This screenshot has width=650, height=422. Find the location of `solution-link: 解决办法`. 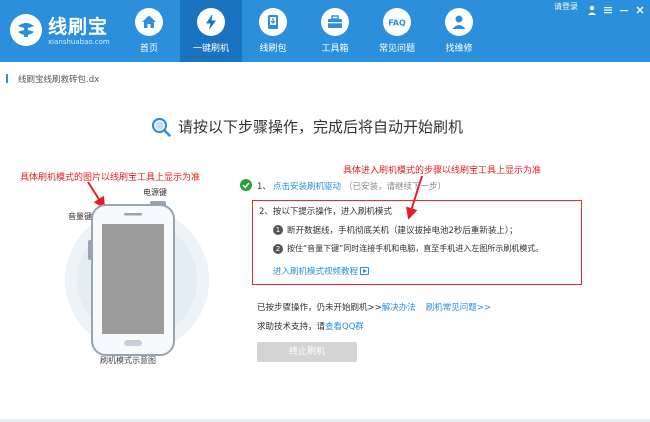

solution-link: 解决办法 is located at coordinates (399, 308).